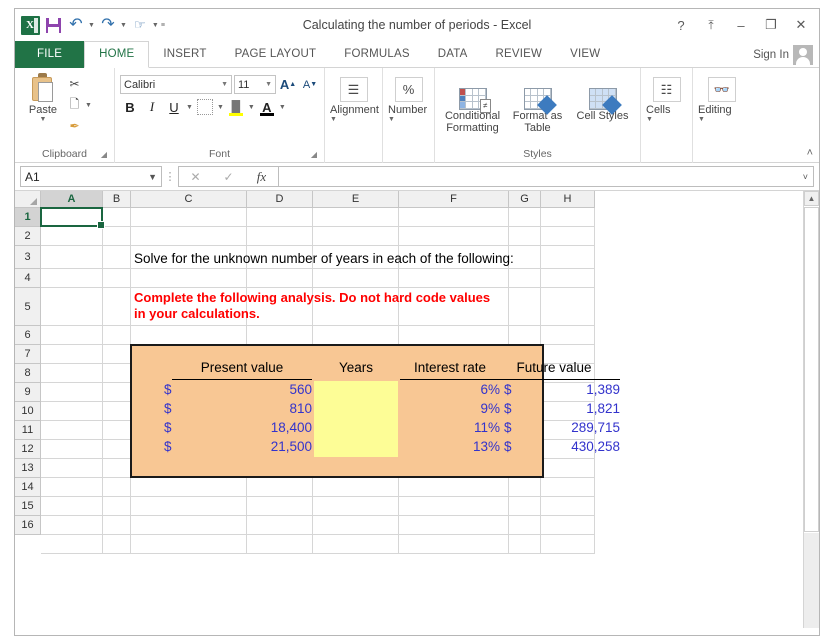  What do you see at coordinates (91, 176) in the screenshot?
I see `name-box: A1 ▼` at bounding box center [91, 176].